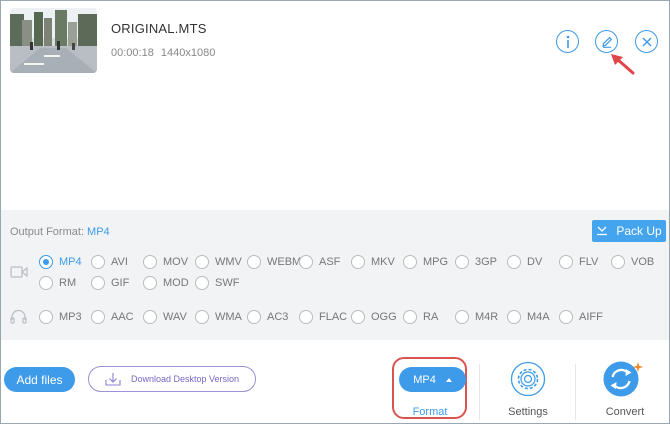 The image size is (670, 424). I want to click on format-option-rm: RM, so click(57, 283).